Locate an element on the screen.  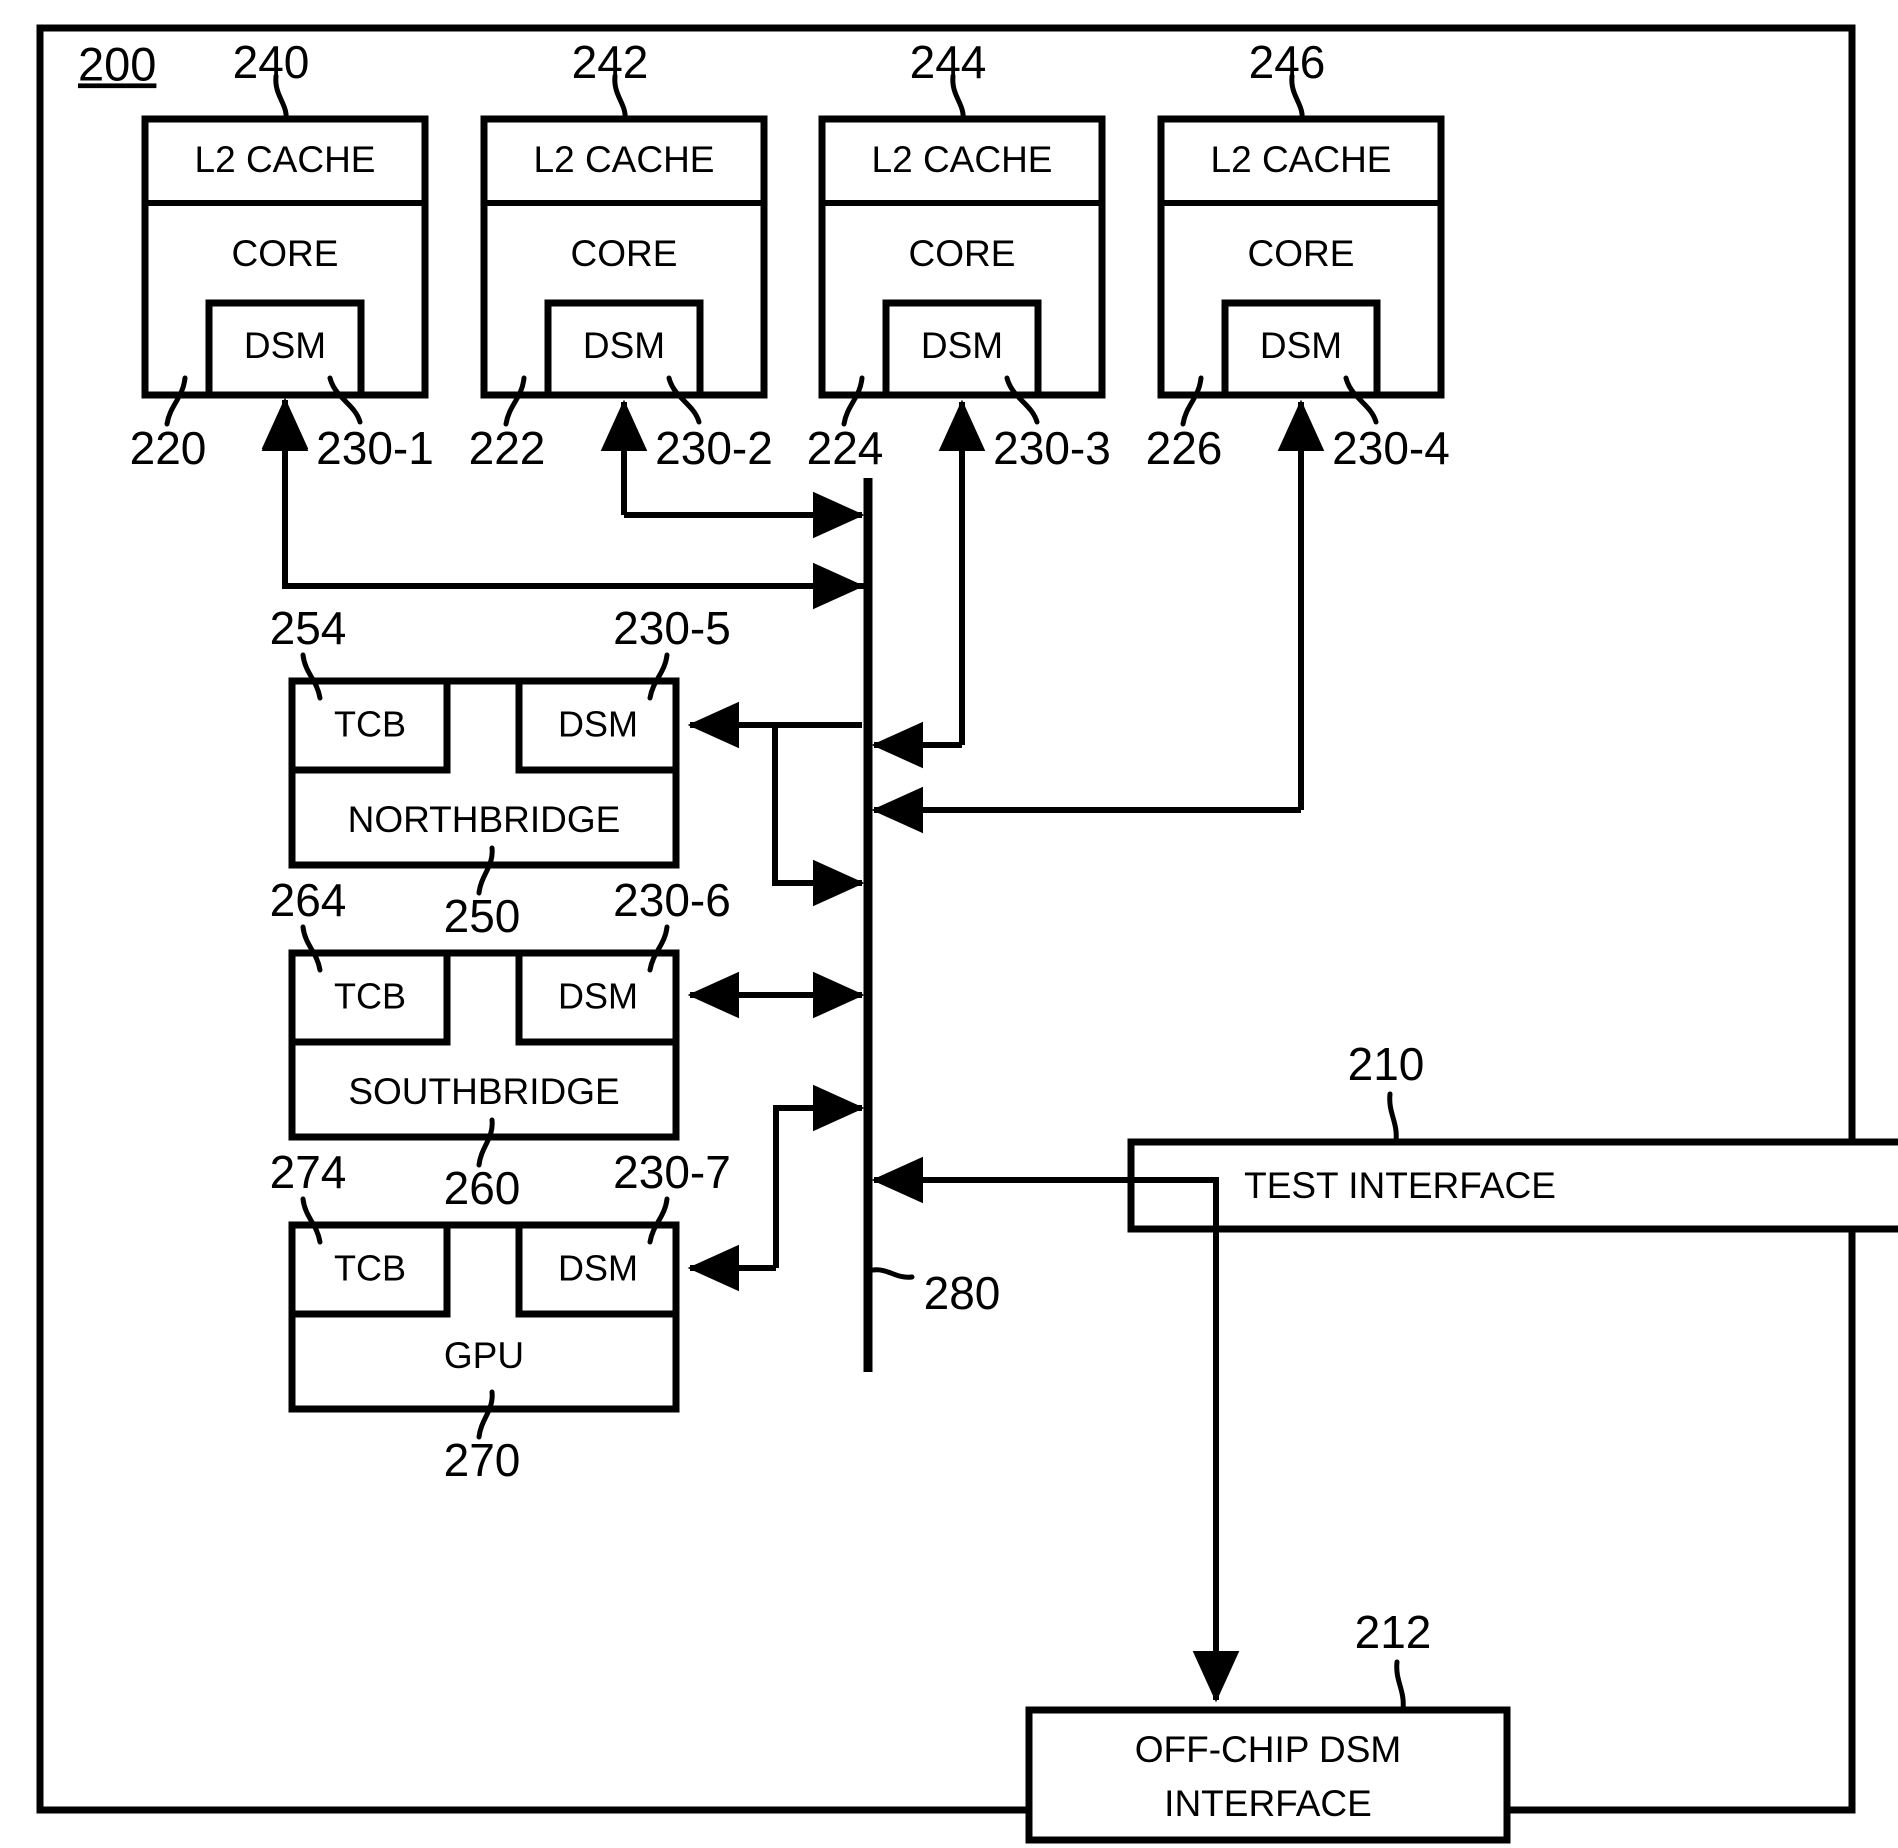
ref-230-1: 230-1 is located at coordinates (375, 448).